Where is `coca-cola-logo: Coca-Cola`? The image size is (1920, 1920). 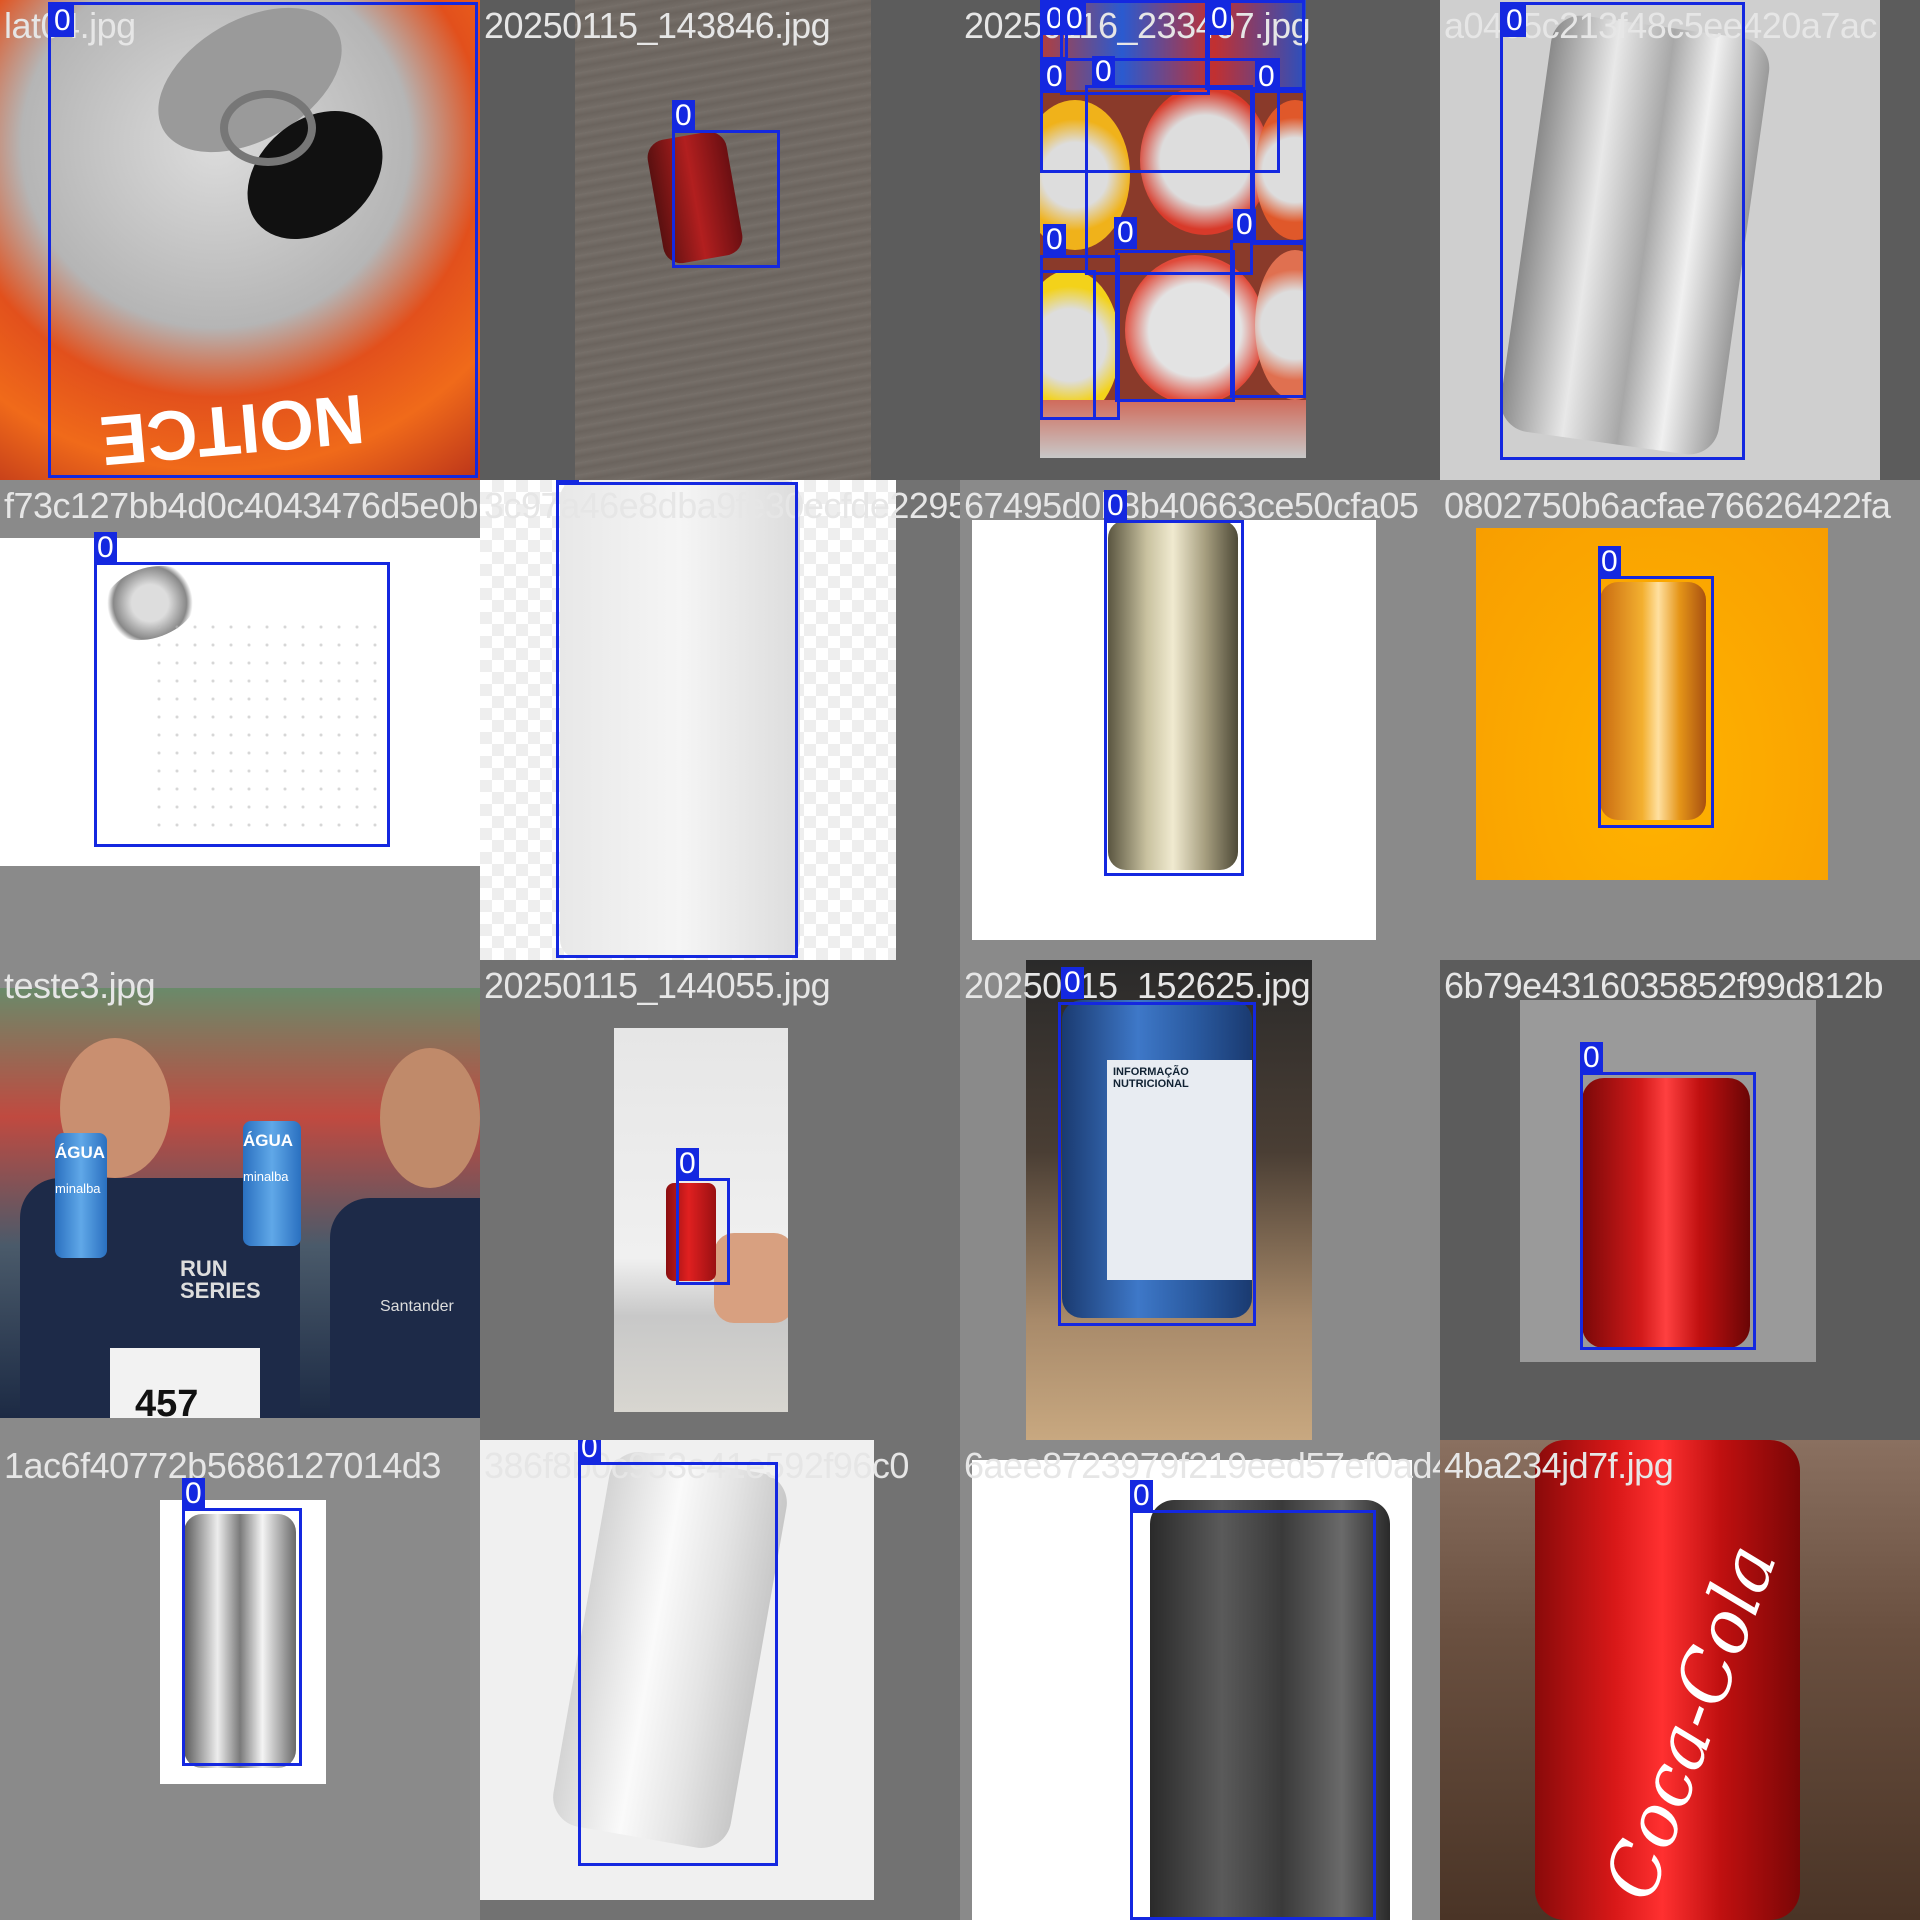
coca-cola-logo: Coca-Cola is located at coordinates (1690, 1722).